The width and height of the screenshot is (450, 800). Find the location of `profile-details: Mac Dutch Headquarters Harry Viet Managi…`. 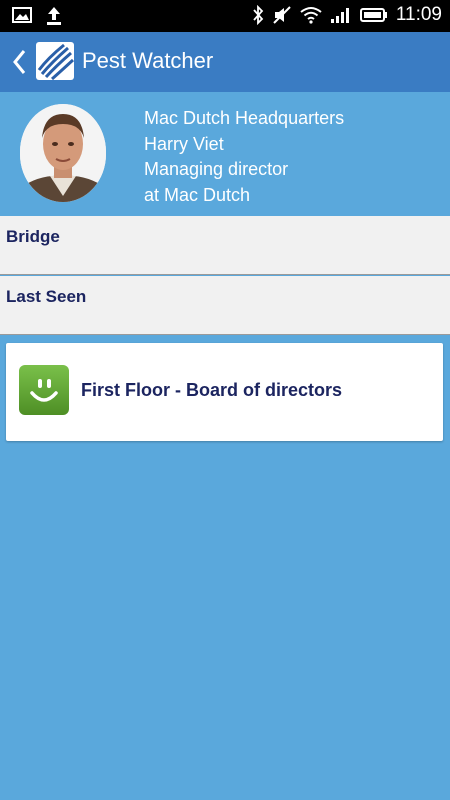

profile-details: Mac Dutch Headquarters Harry Viet Managi… is located at coordinates (244, 157).